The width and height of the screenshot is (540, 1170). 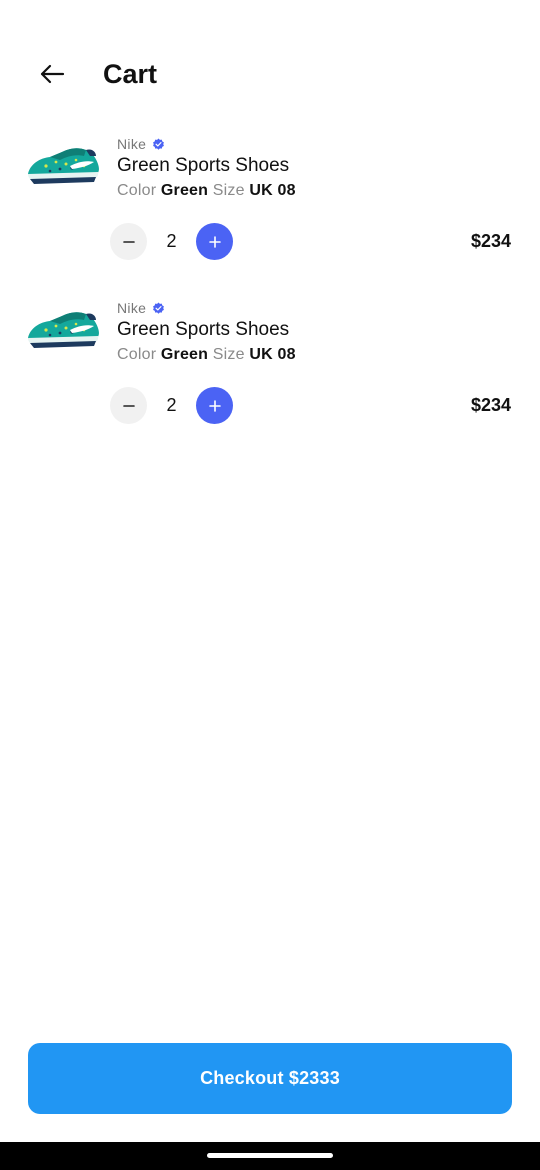 I want to click on checkout-button: Checkout $2333, so click(x=270, y=1078).